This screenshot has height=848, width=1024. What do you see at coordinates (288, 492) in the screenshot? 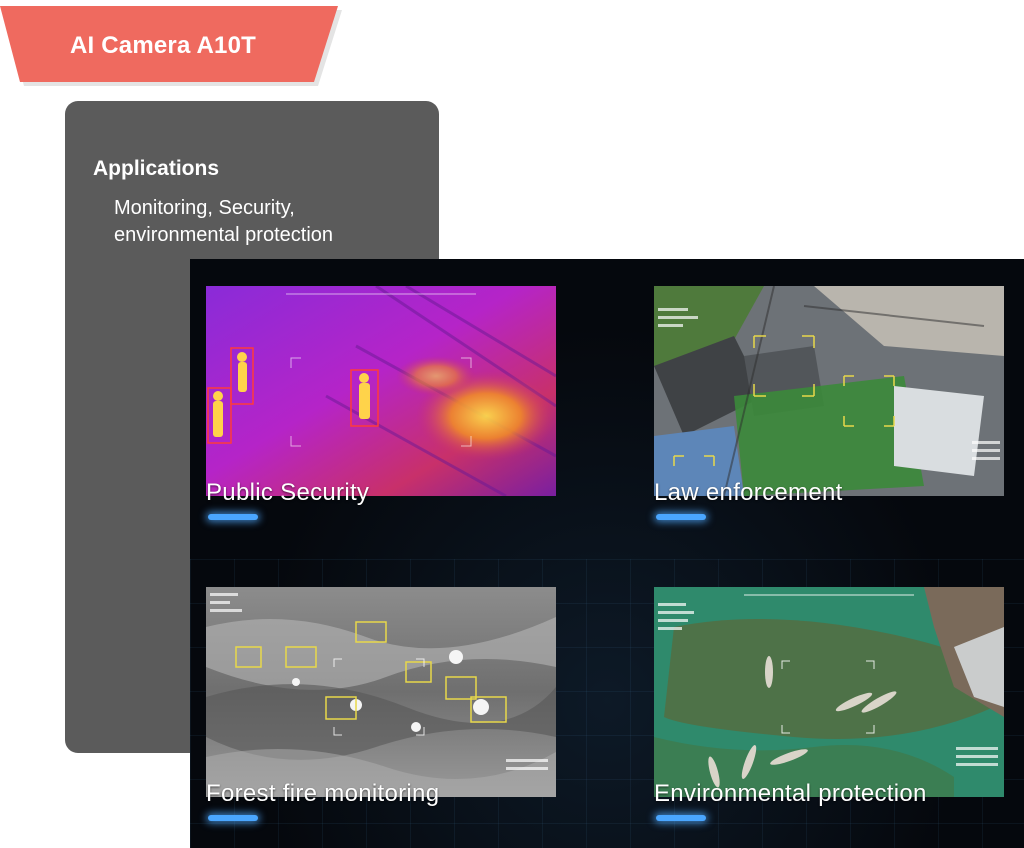
I see `tile-label-public-security: Public Security` at bounding box center [288, 492].